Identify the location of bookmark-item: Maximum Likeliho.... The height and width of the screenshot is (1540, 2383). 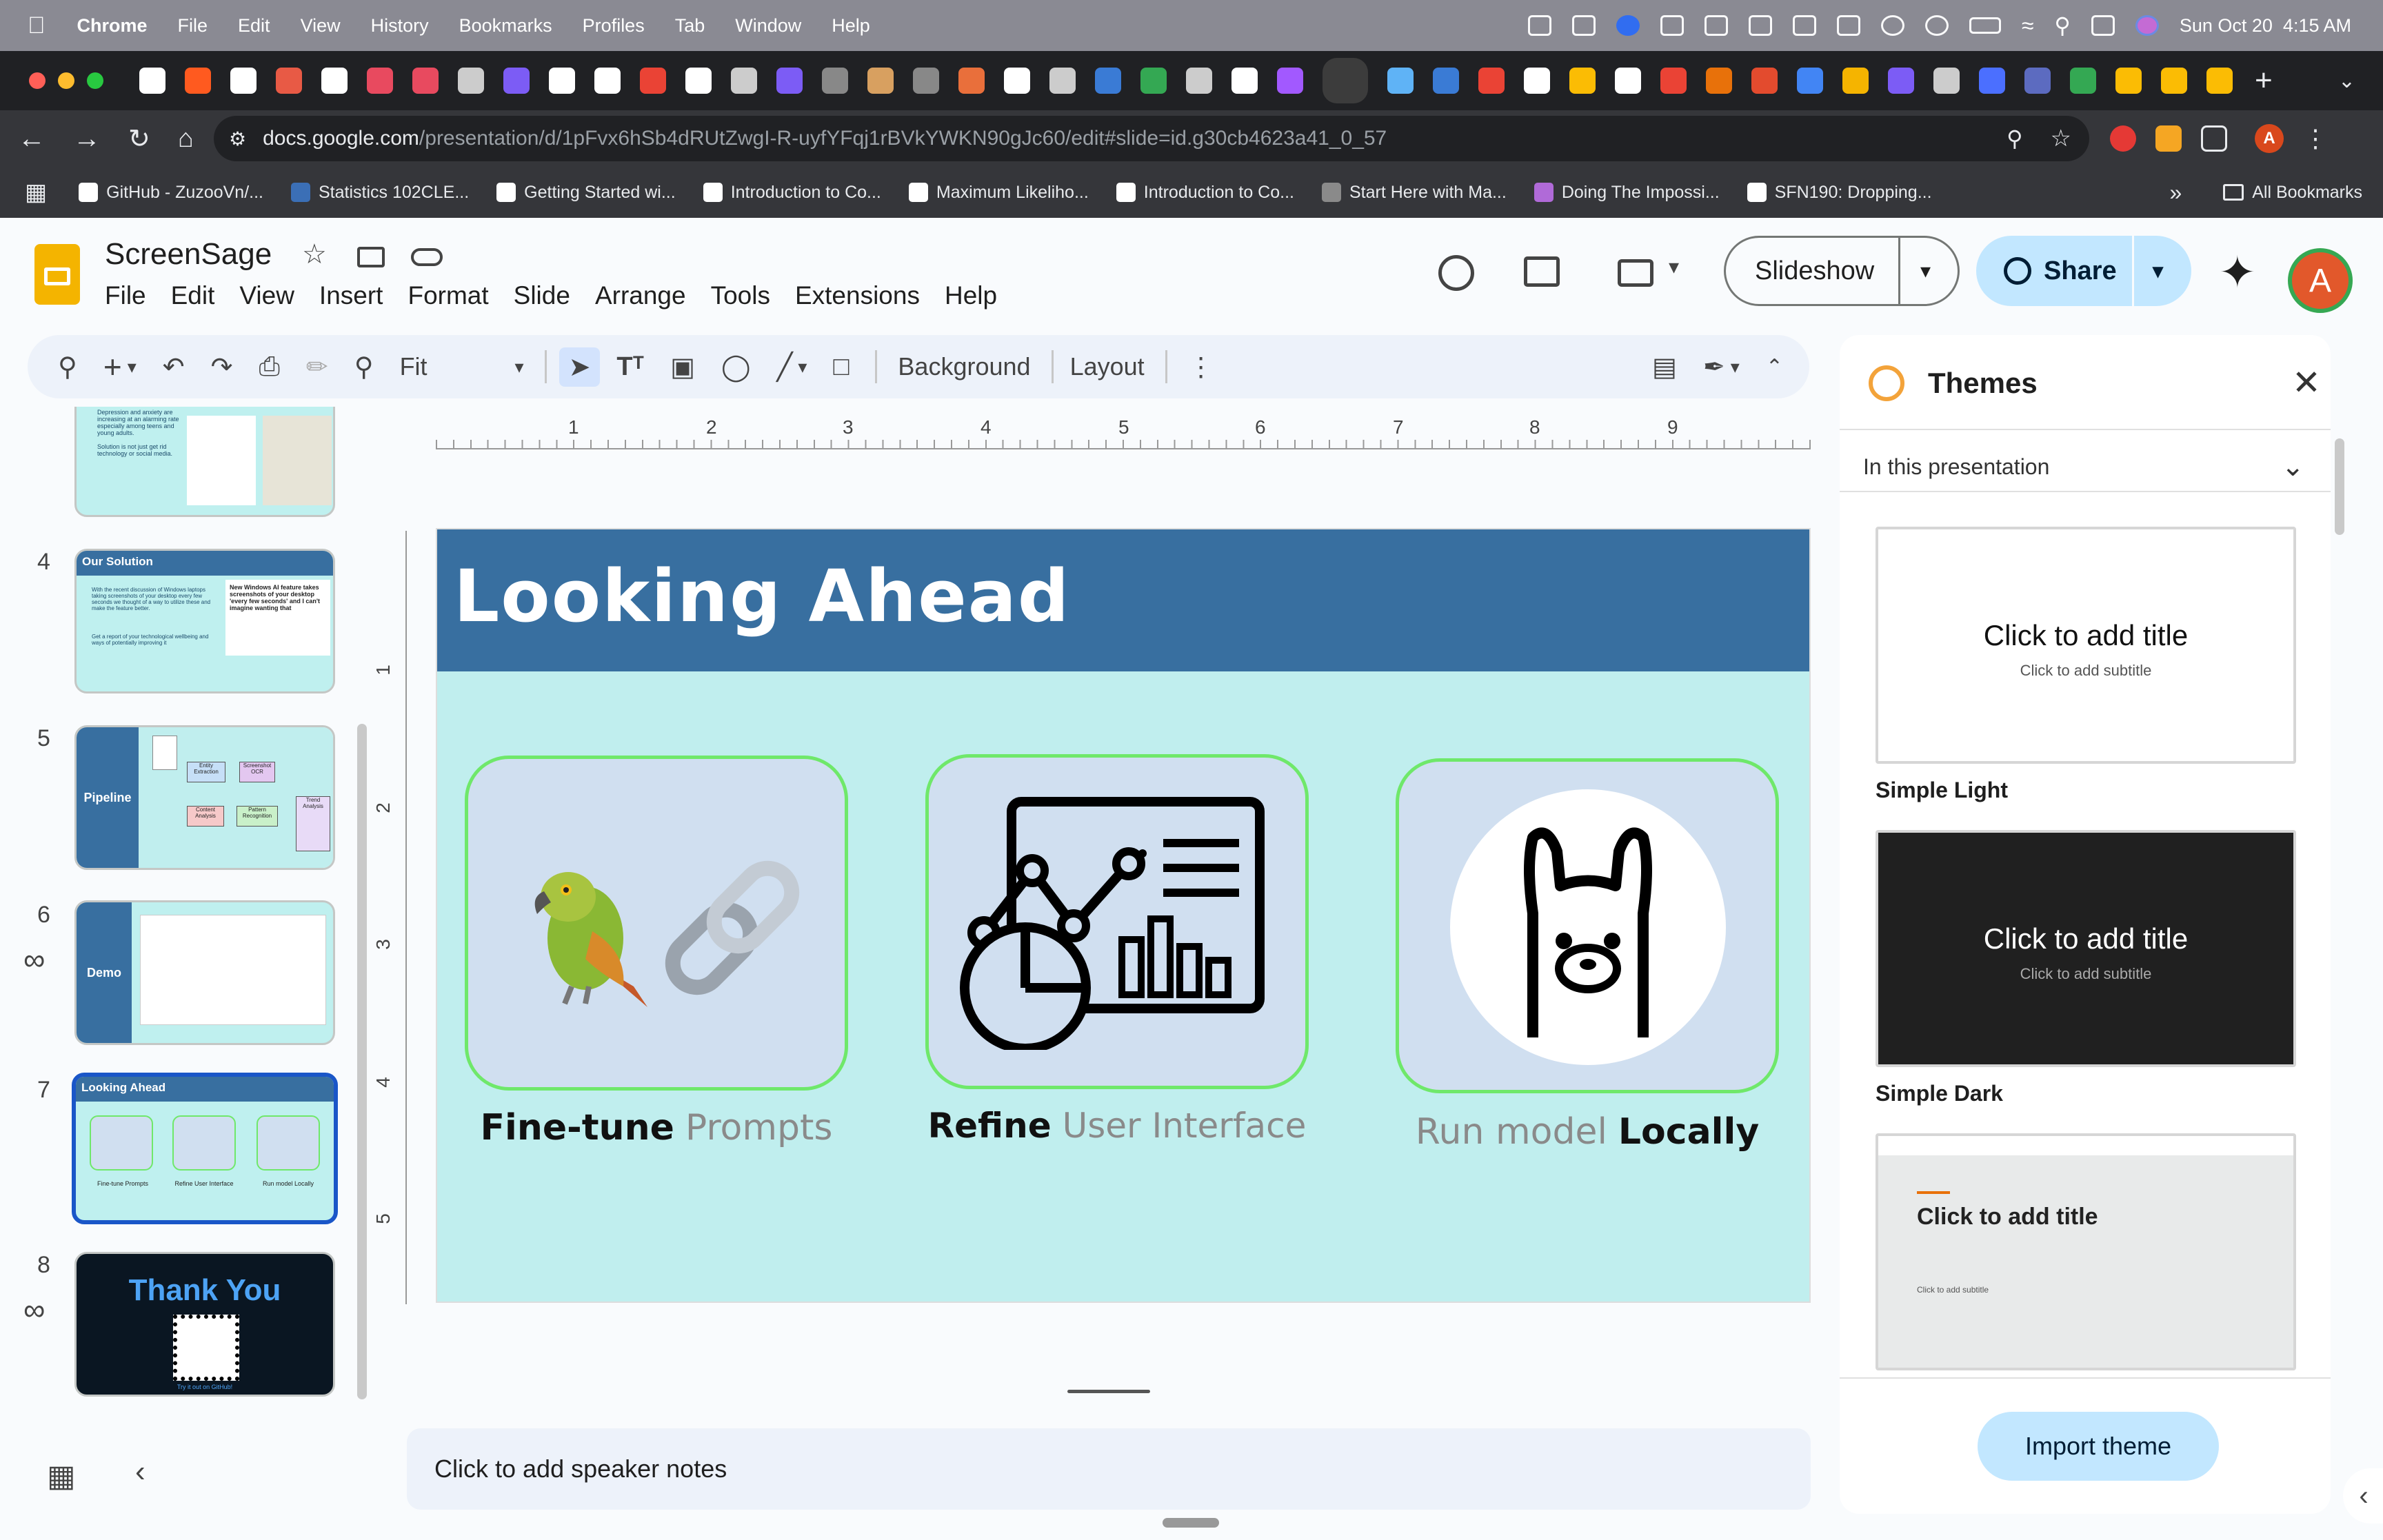
(998, 193).